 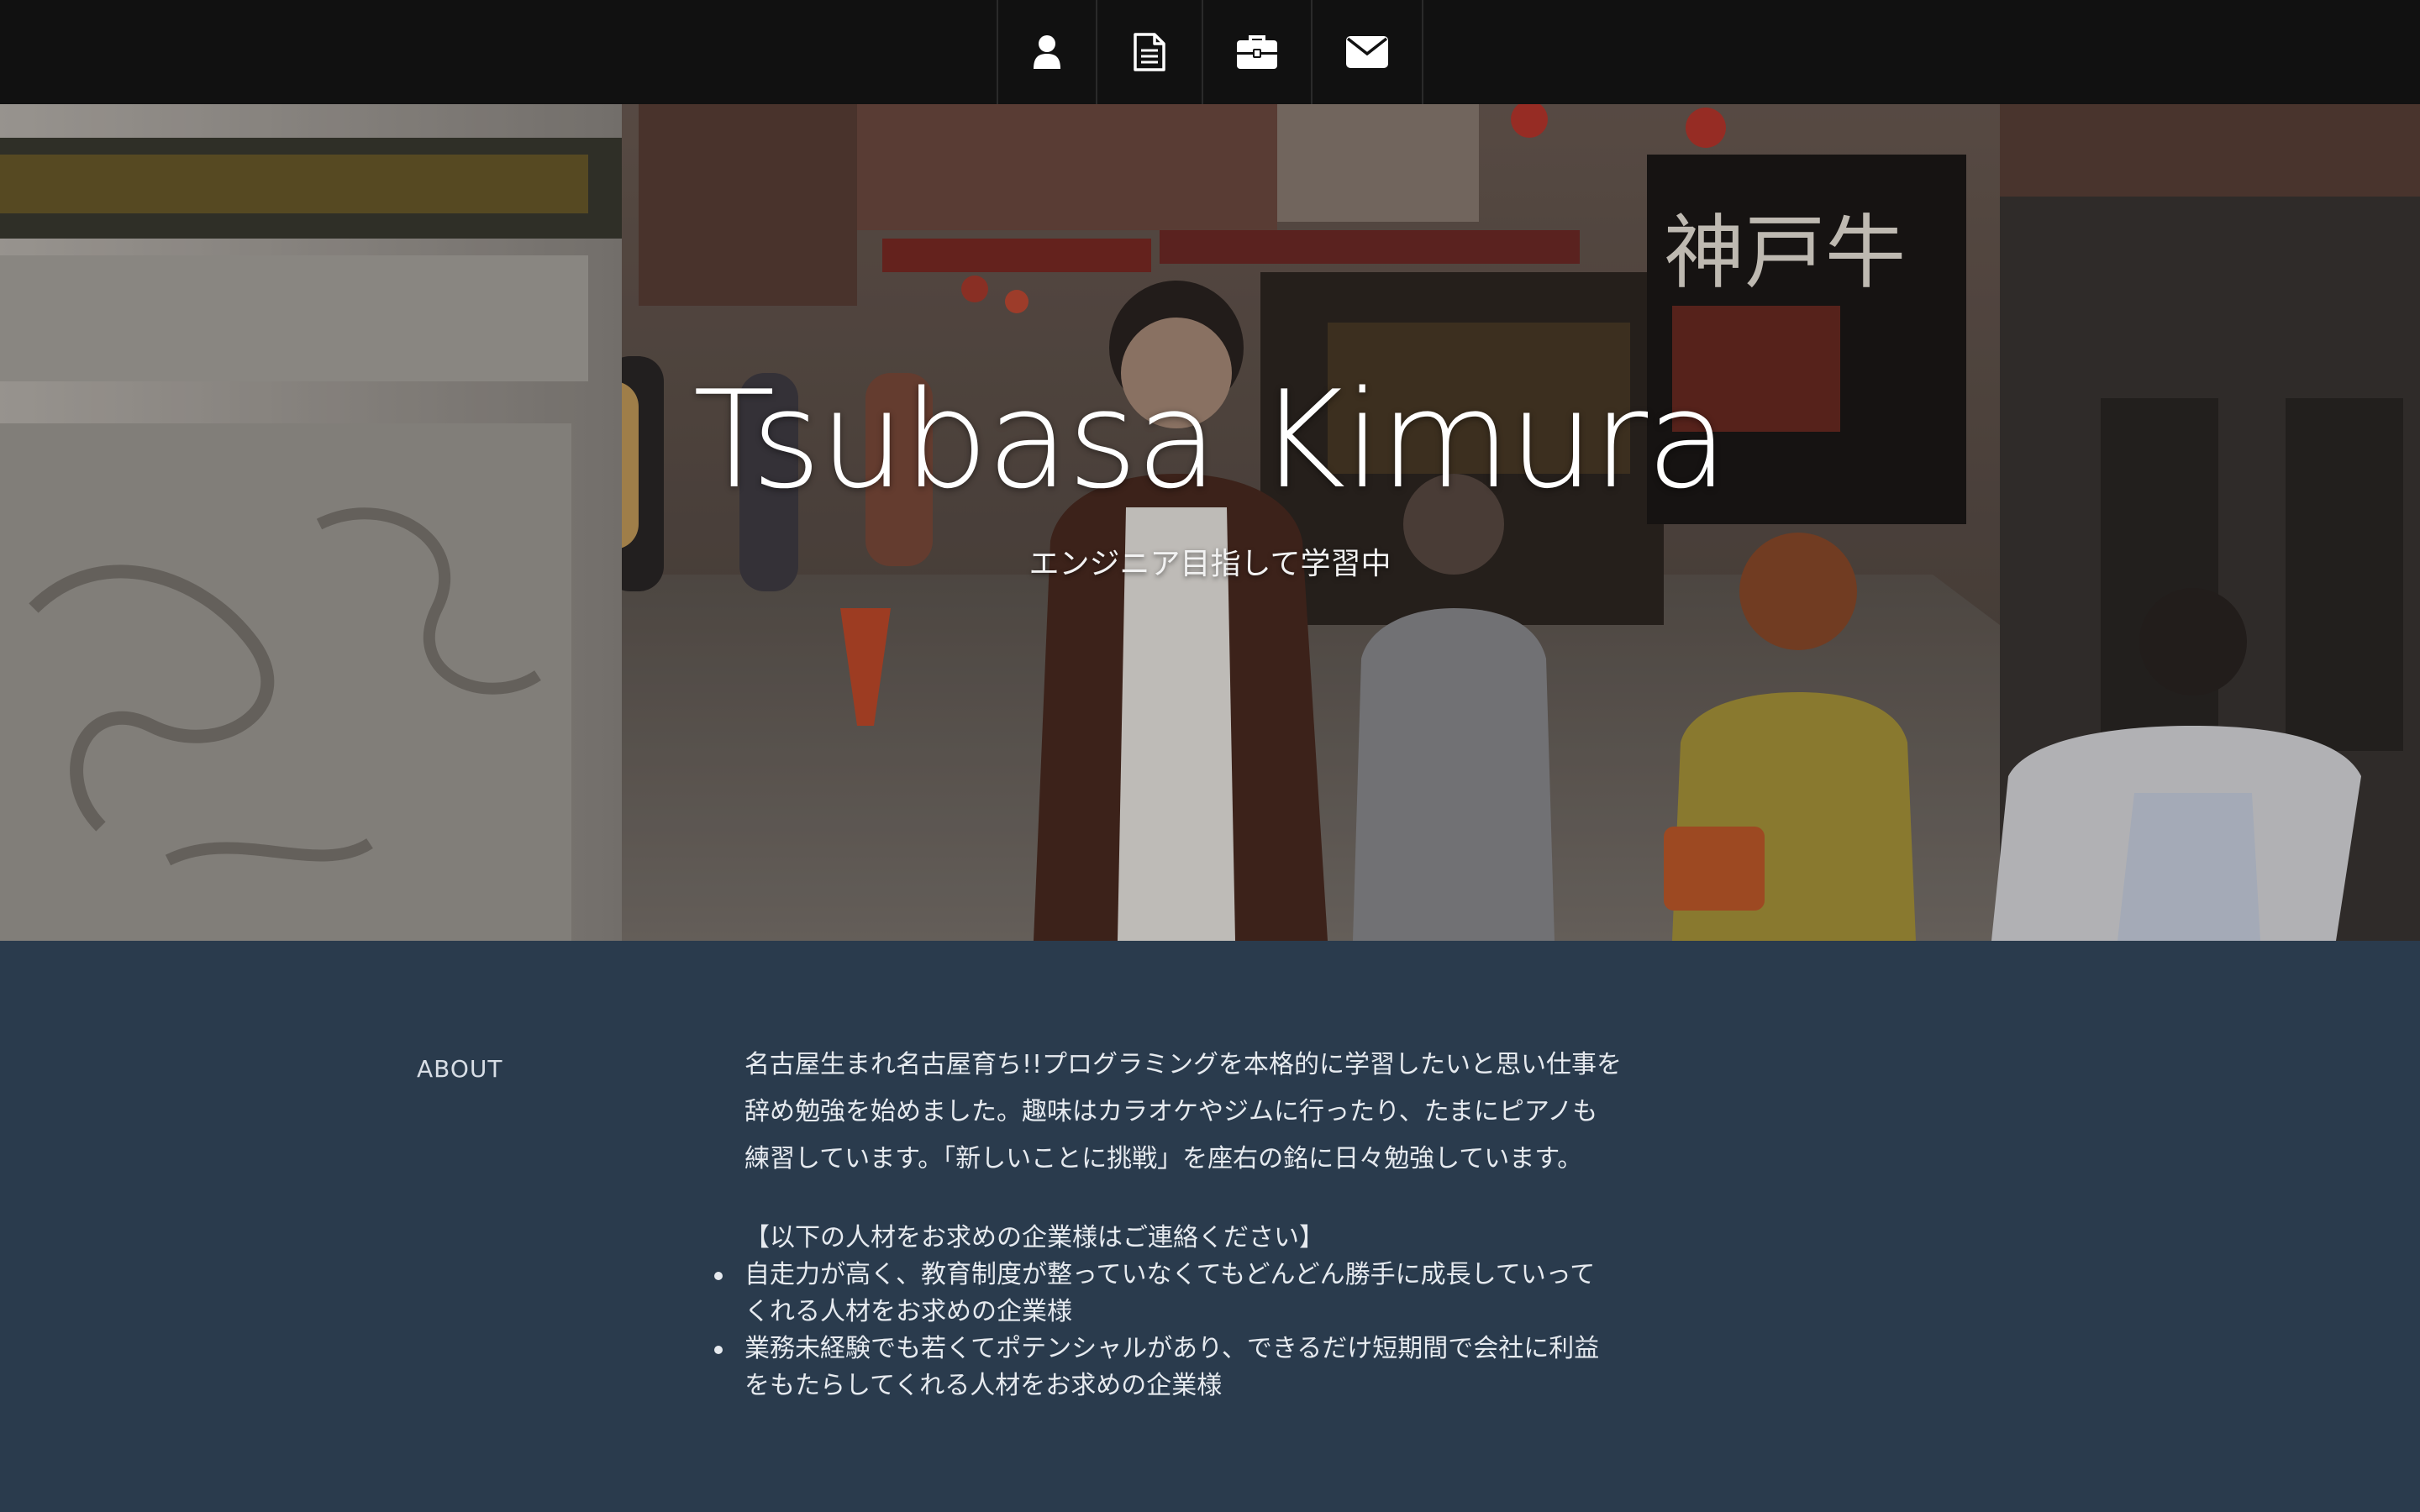 What do you see at coordinates (1164, 1158) in the screenshot?
I see `about-paragraph-line: 練習しています。「新しいことに挑戦」を座右の銘に日々勉強しています。` at bounding box center [1164, 1158].